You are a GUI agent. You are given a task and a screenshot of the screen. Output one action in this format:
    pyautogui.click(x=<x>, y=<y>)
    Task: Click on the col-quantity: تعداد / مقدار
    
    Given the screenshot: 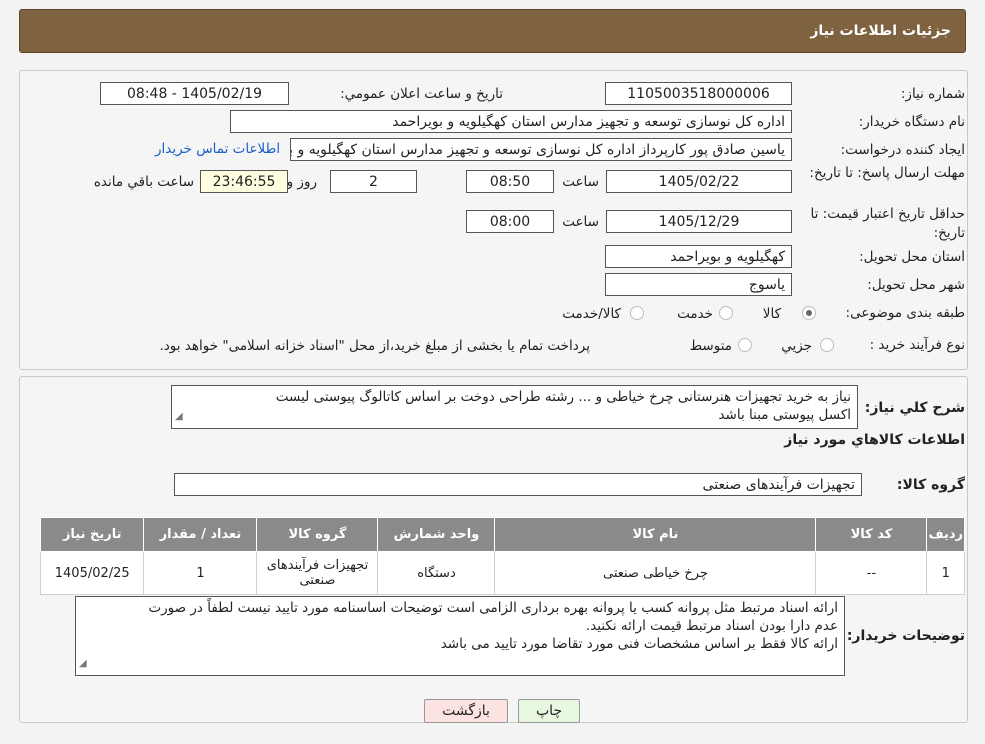 What is the action you would take?
    pyautogui.click(x=200, y=534)
    